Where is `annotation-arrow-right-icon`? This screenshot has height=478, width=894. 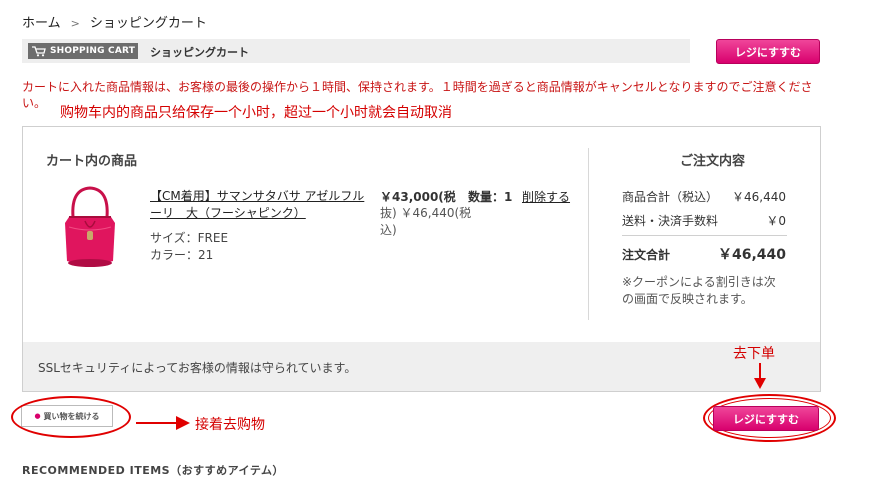
annotation-arrow-right-icon is located at coordinates (163, 423).